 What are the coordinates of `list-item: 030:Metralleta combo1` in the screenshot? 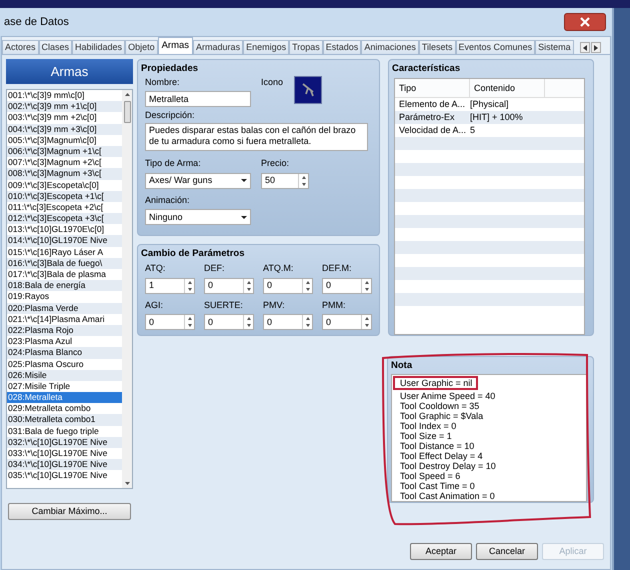 It's located at (64, 420).